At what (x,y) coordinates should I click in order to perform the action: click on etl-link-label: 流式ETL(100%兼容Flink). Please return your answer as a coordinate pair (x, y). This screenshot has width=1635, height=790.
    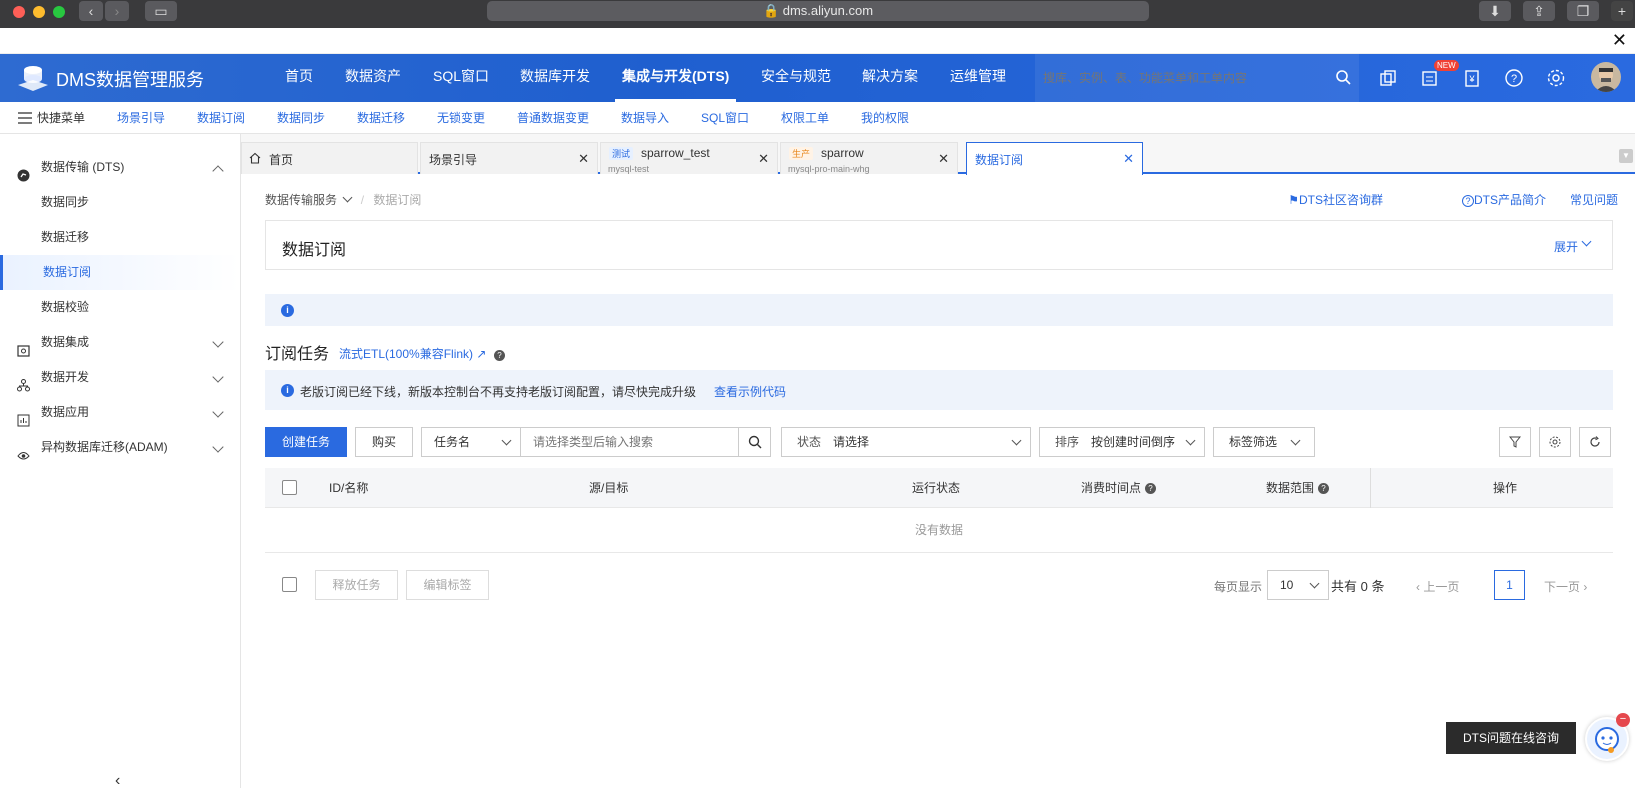
    Looking at the image, I should click on (406, 354).